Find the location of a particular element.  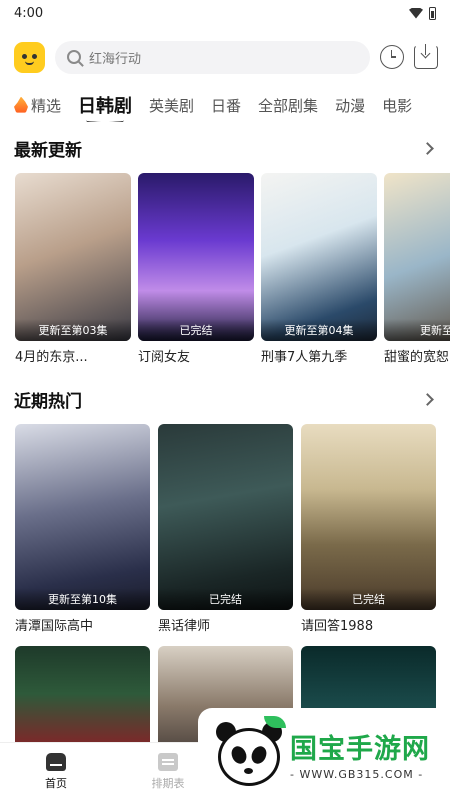

status-icons is located at coordinates (422, 13).